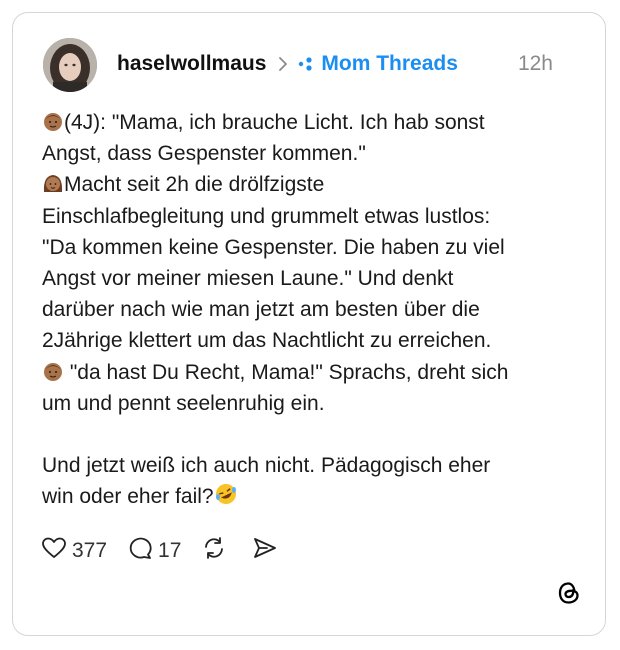 The image size is (620, 650). Describe the element at coordinates (183, 403) in the screenshot. I see `text-line-10: um und pennt seelenruhig ein.` at that location.